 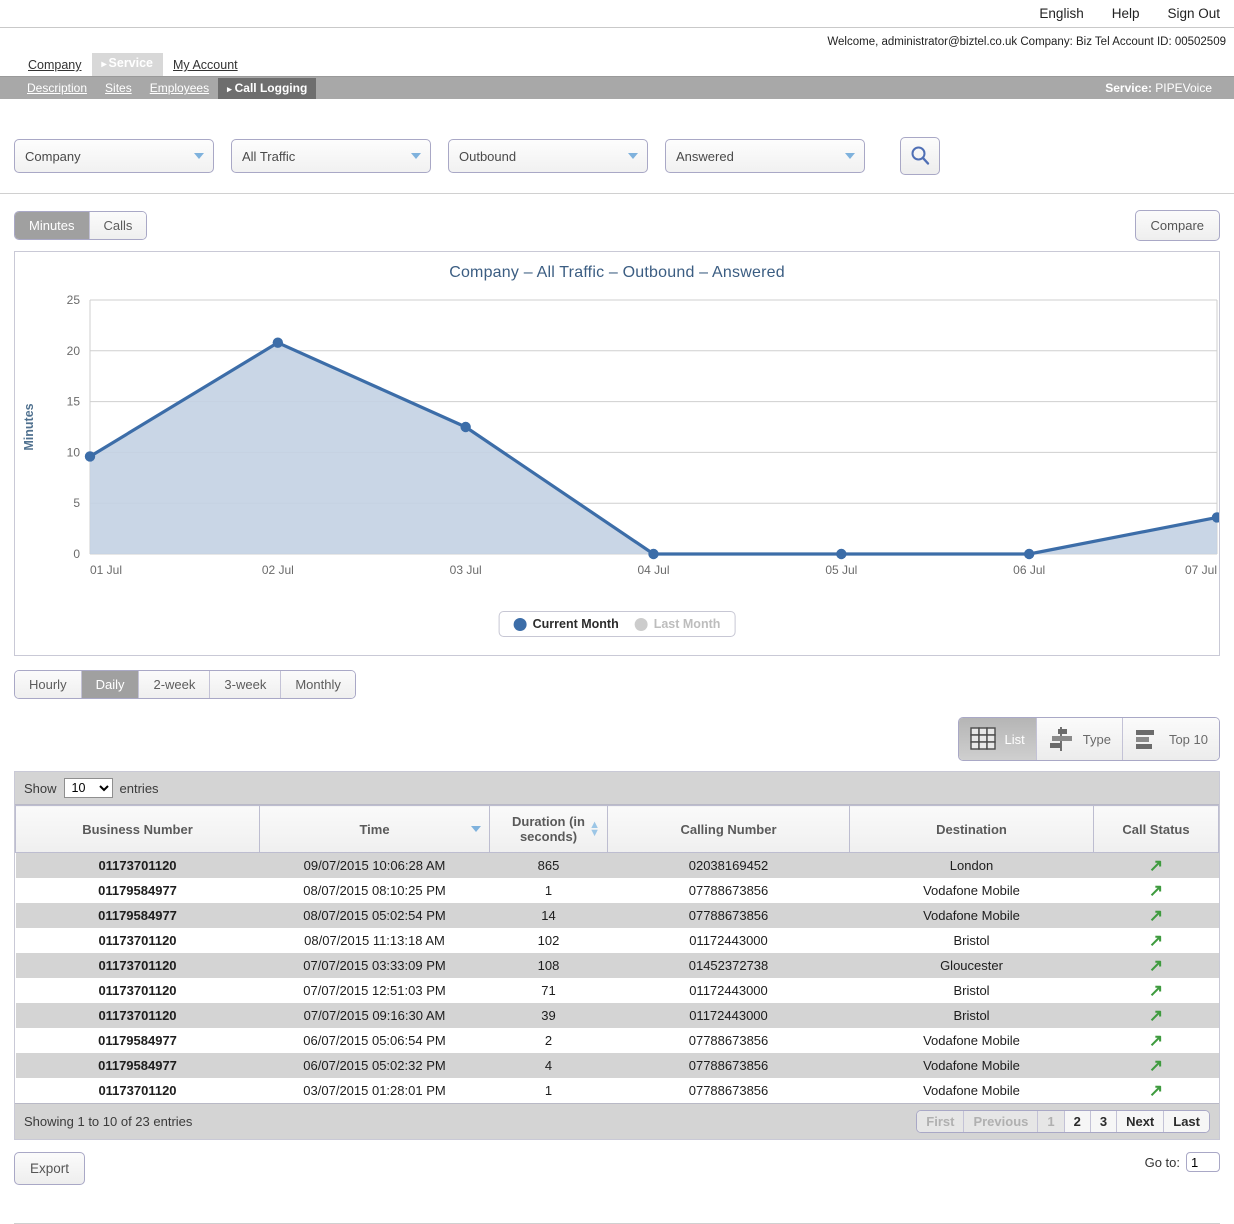 I want to click on period-tab-daily: Daily, so click(x=110, y=684).